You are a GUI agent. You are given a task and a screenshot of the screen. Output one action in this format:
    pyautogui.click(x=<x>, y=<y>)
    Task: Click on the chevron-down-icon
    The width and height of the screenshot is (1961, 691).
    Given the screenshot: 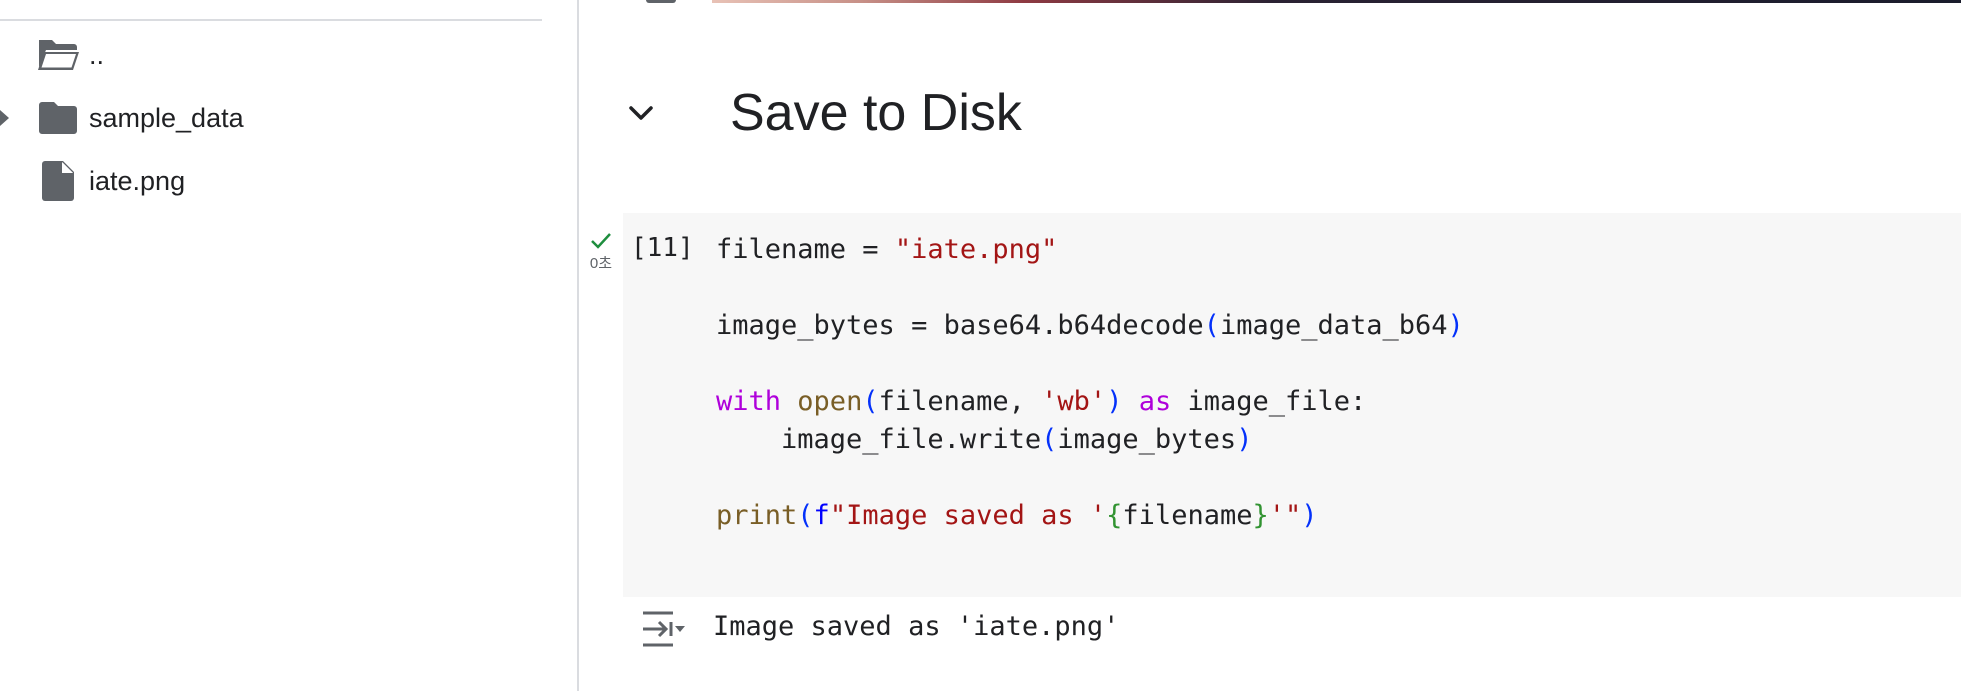 What is the action you would take?
    pyautogui.click(x=641, y=113)
    